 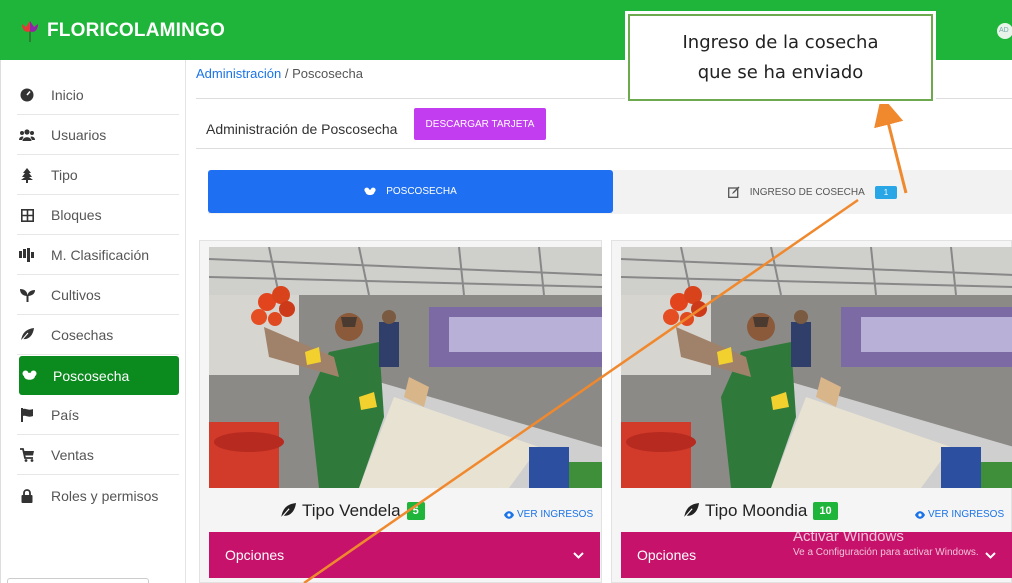 I want to click on sidebar-item-label: Roles y permisos, so click(x=105, y=495).